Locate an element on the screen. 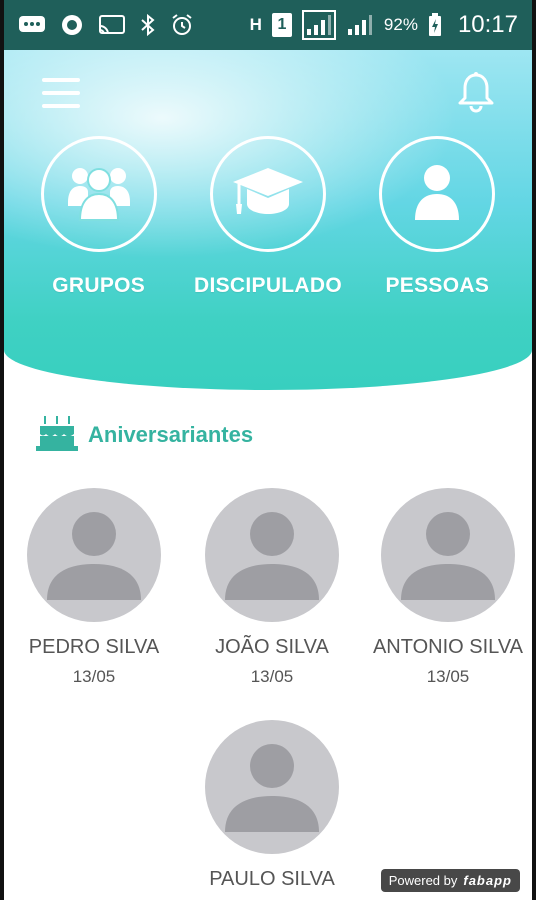  status-bar-right: H 1 92% 10:17 is located at coordinates (384, 25).